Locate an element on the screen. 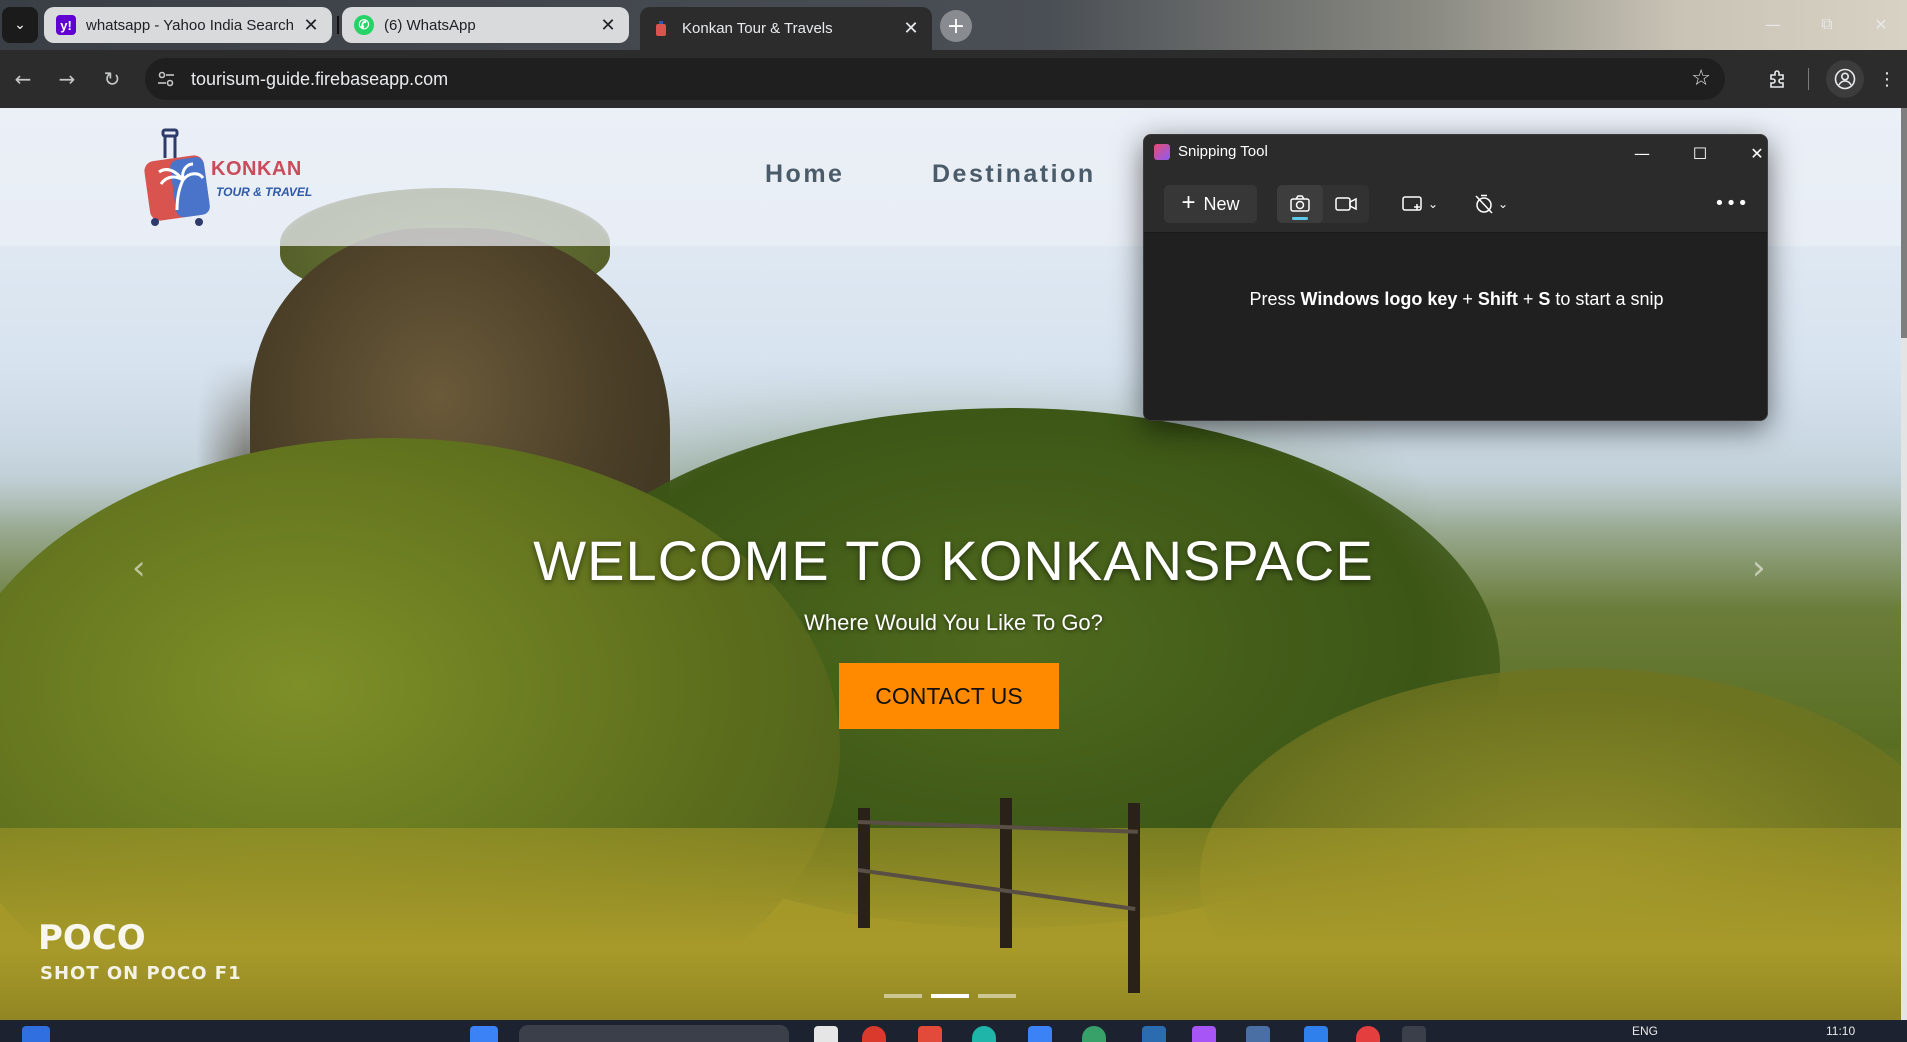 The image size is (1907, 1042). snipping-tool-app-icon is located at coordinates (1162, 152).